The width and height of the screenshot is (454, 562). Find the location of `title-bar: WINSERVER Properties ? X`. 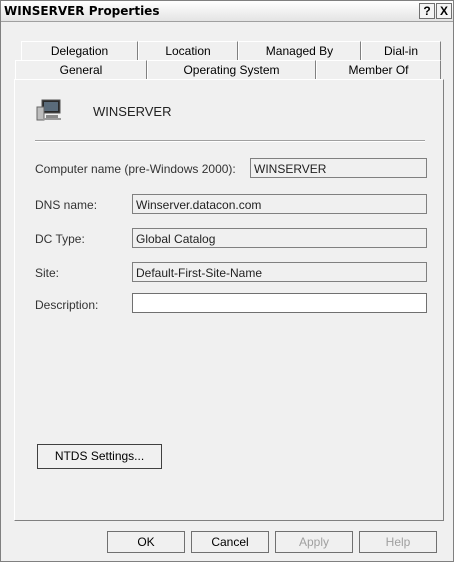

title-bar: WINSERVER Properties ? X is located at coordinates (227, 11).